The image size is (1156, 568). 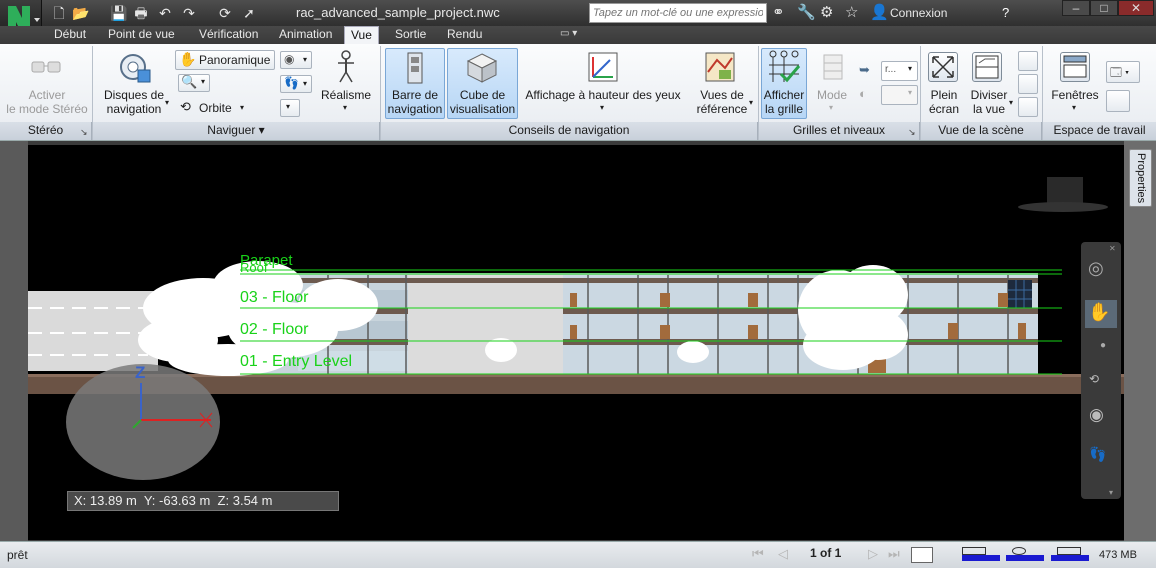 I want to click on properties-tab: Properties, so click(x=1140, y=178).